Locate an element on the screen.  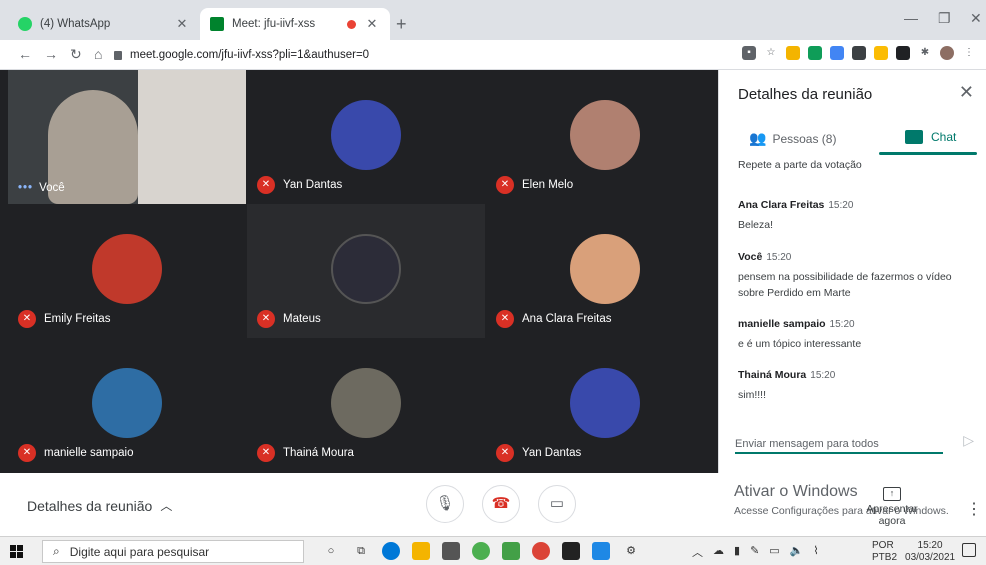
participant-tile: ✕ Emily Freitas is located at coordinates (127, 271).